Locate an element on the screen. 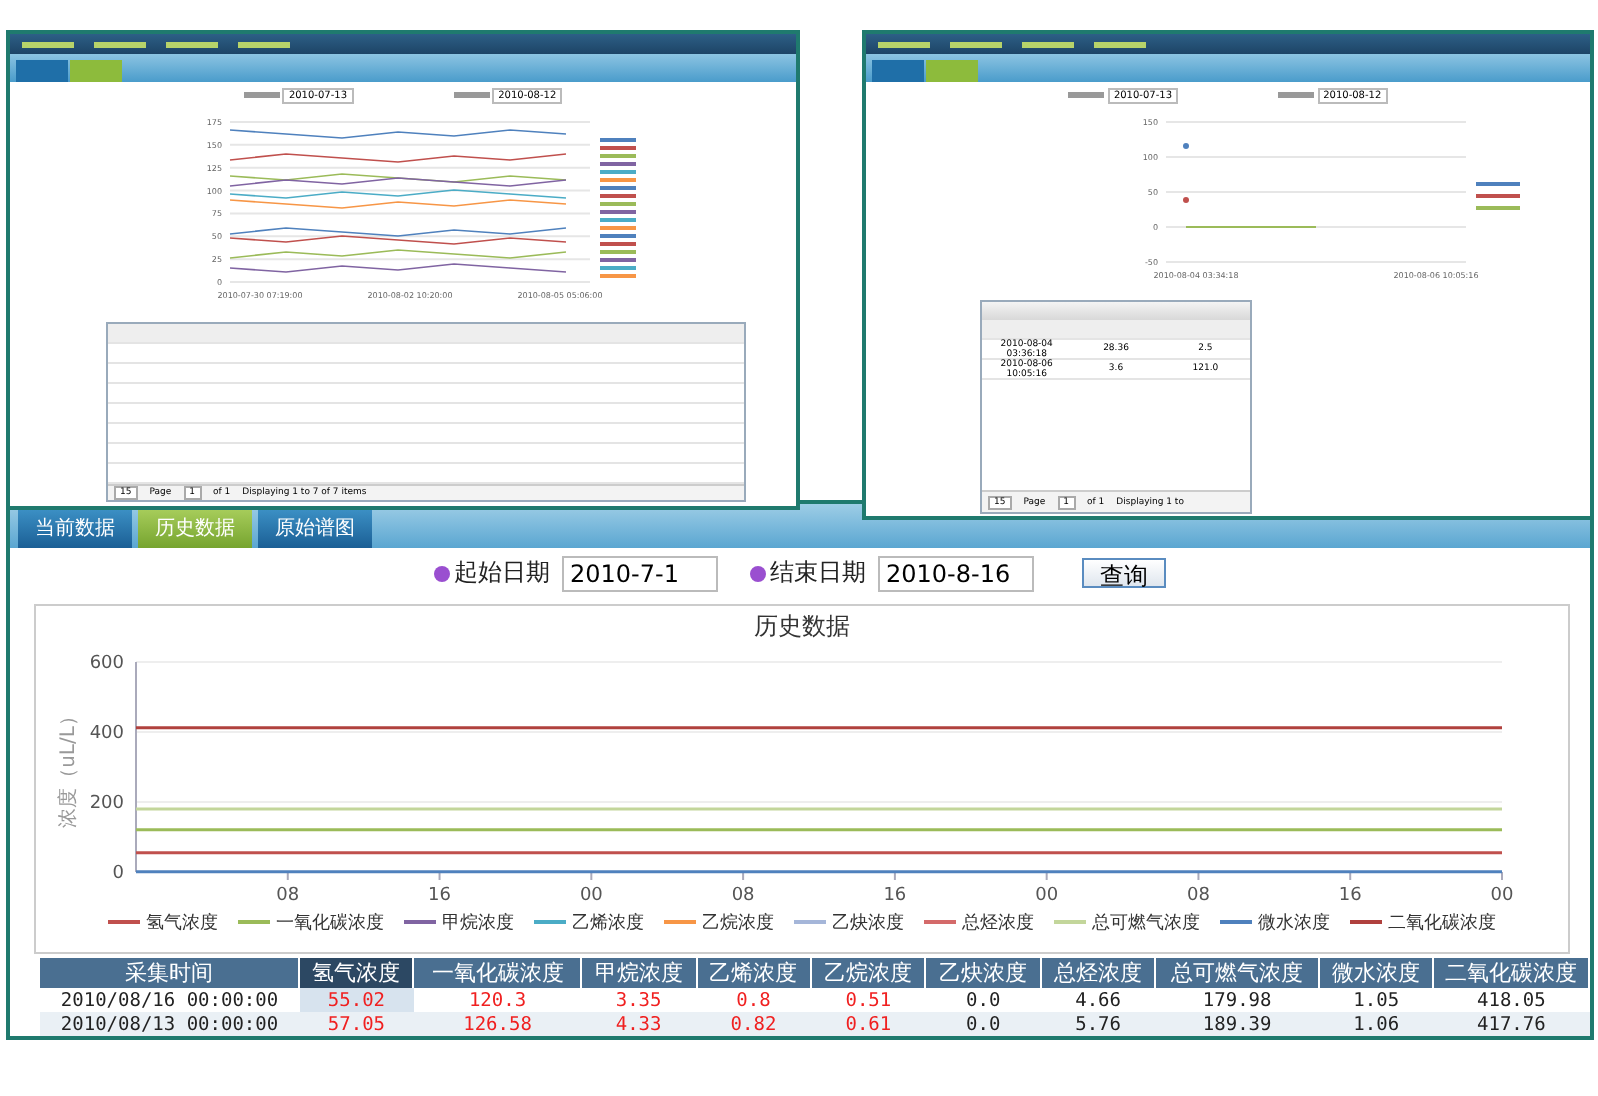  table-cell: 2010/08/16 00:00:00 is located at coordinates (169, 1000).